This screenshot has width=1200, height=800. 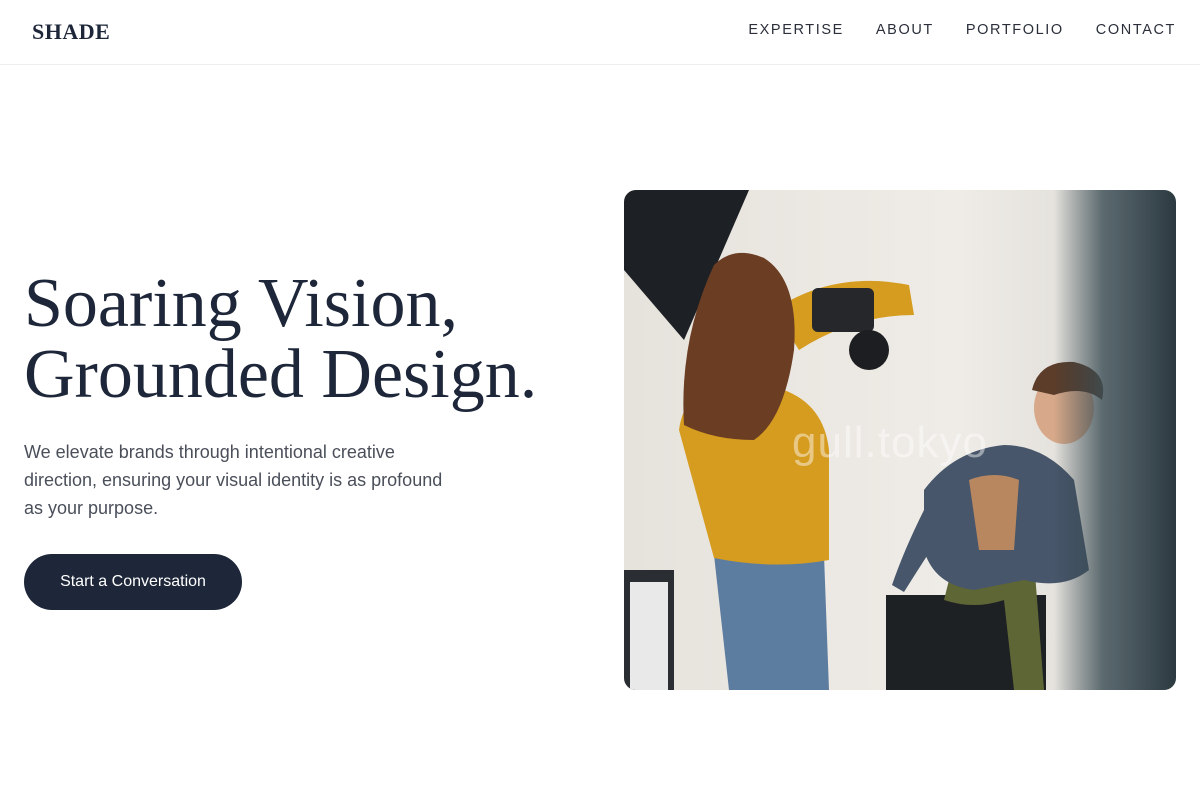 What do you see at coordinates (905, 30) in the screenshot?
I see `nav-link-about: ABOUT` at bounding box center [905, 30].